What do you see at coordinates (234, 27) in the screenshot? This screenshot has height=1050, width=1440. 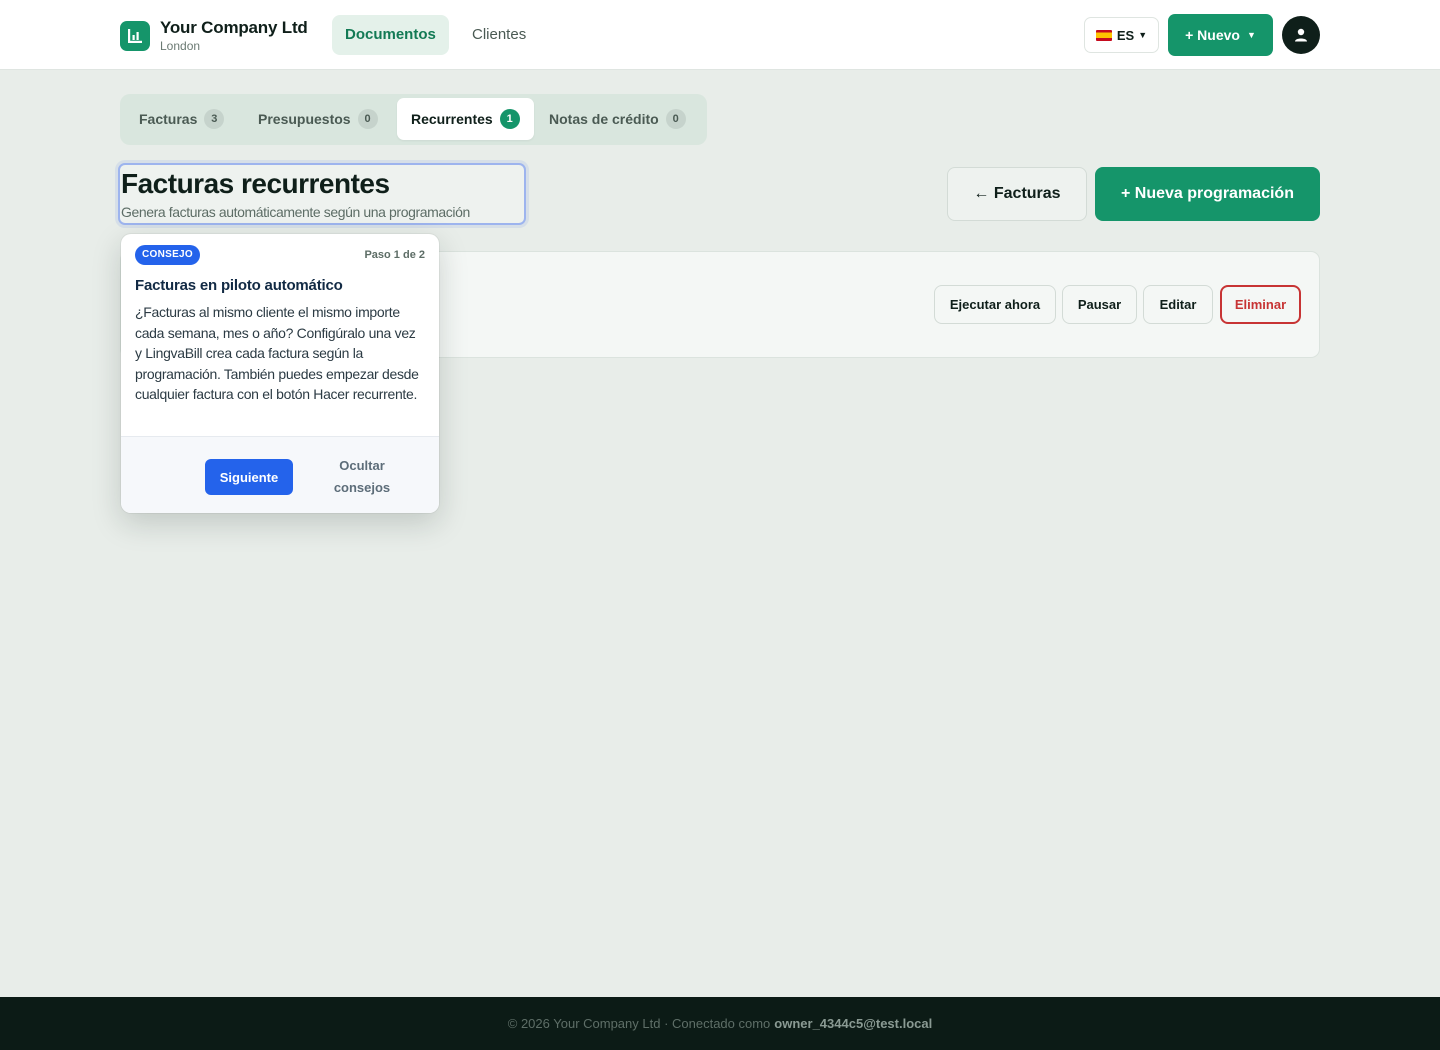 I see `company-name: Your Company Ltd` at bounding box center [234, 27].